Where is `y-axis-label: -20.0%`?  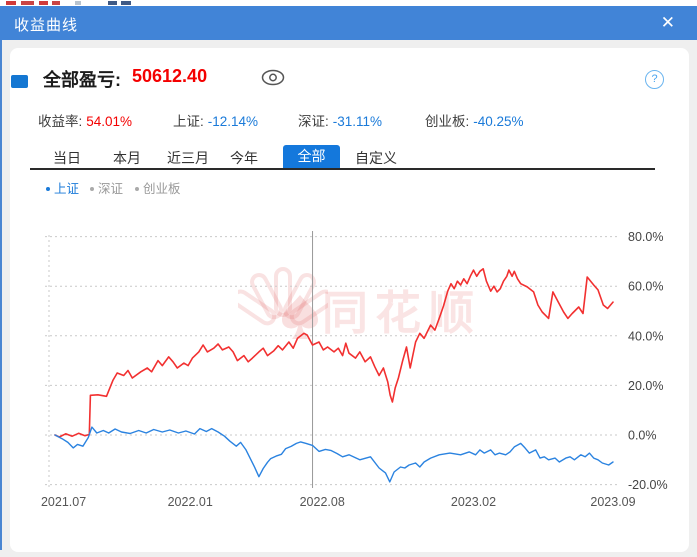 y-axis-label: -20.0% is located at coordinates (648, 485).